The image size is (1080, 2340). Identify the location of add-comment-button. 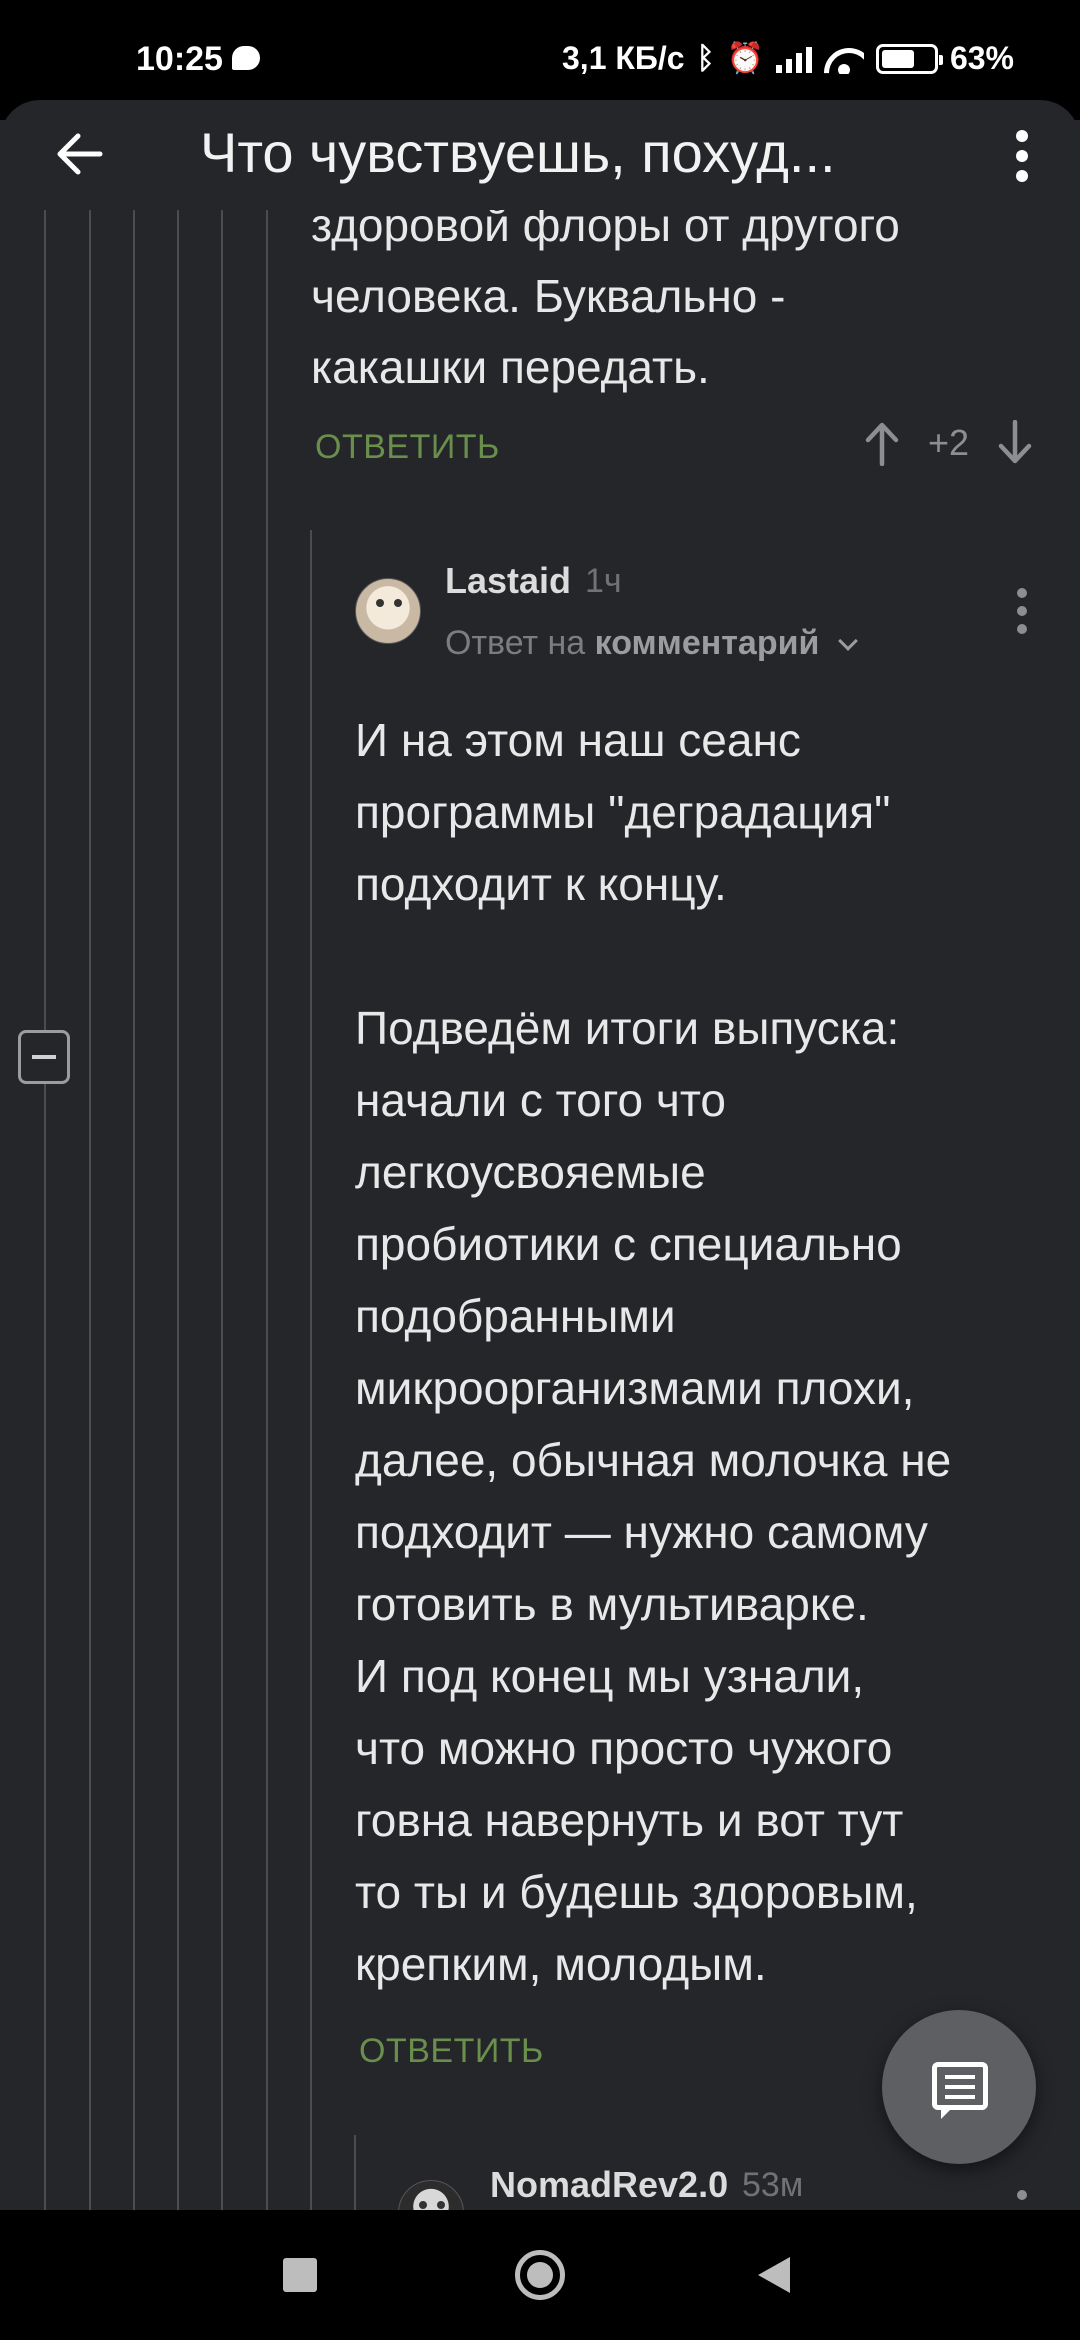
(959, 2087).